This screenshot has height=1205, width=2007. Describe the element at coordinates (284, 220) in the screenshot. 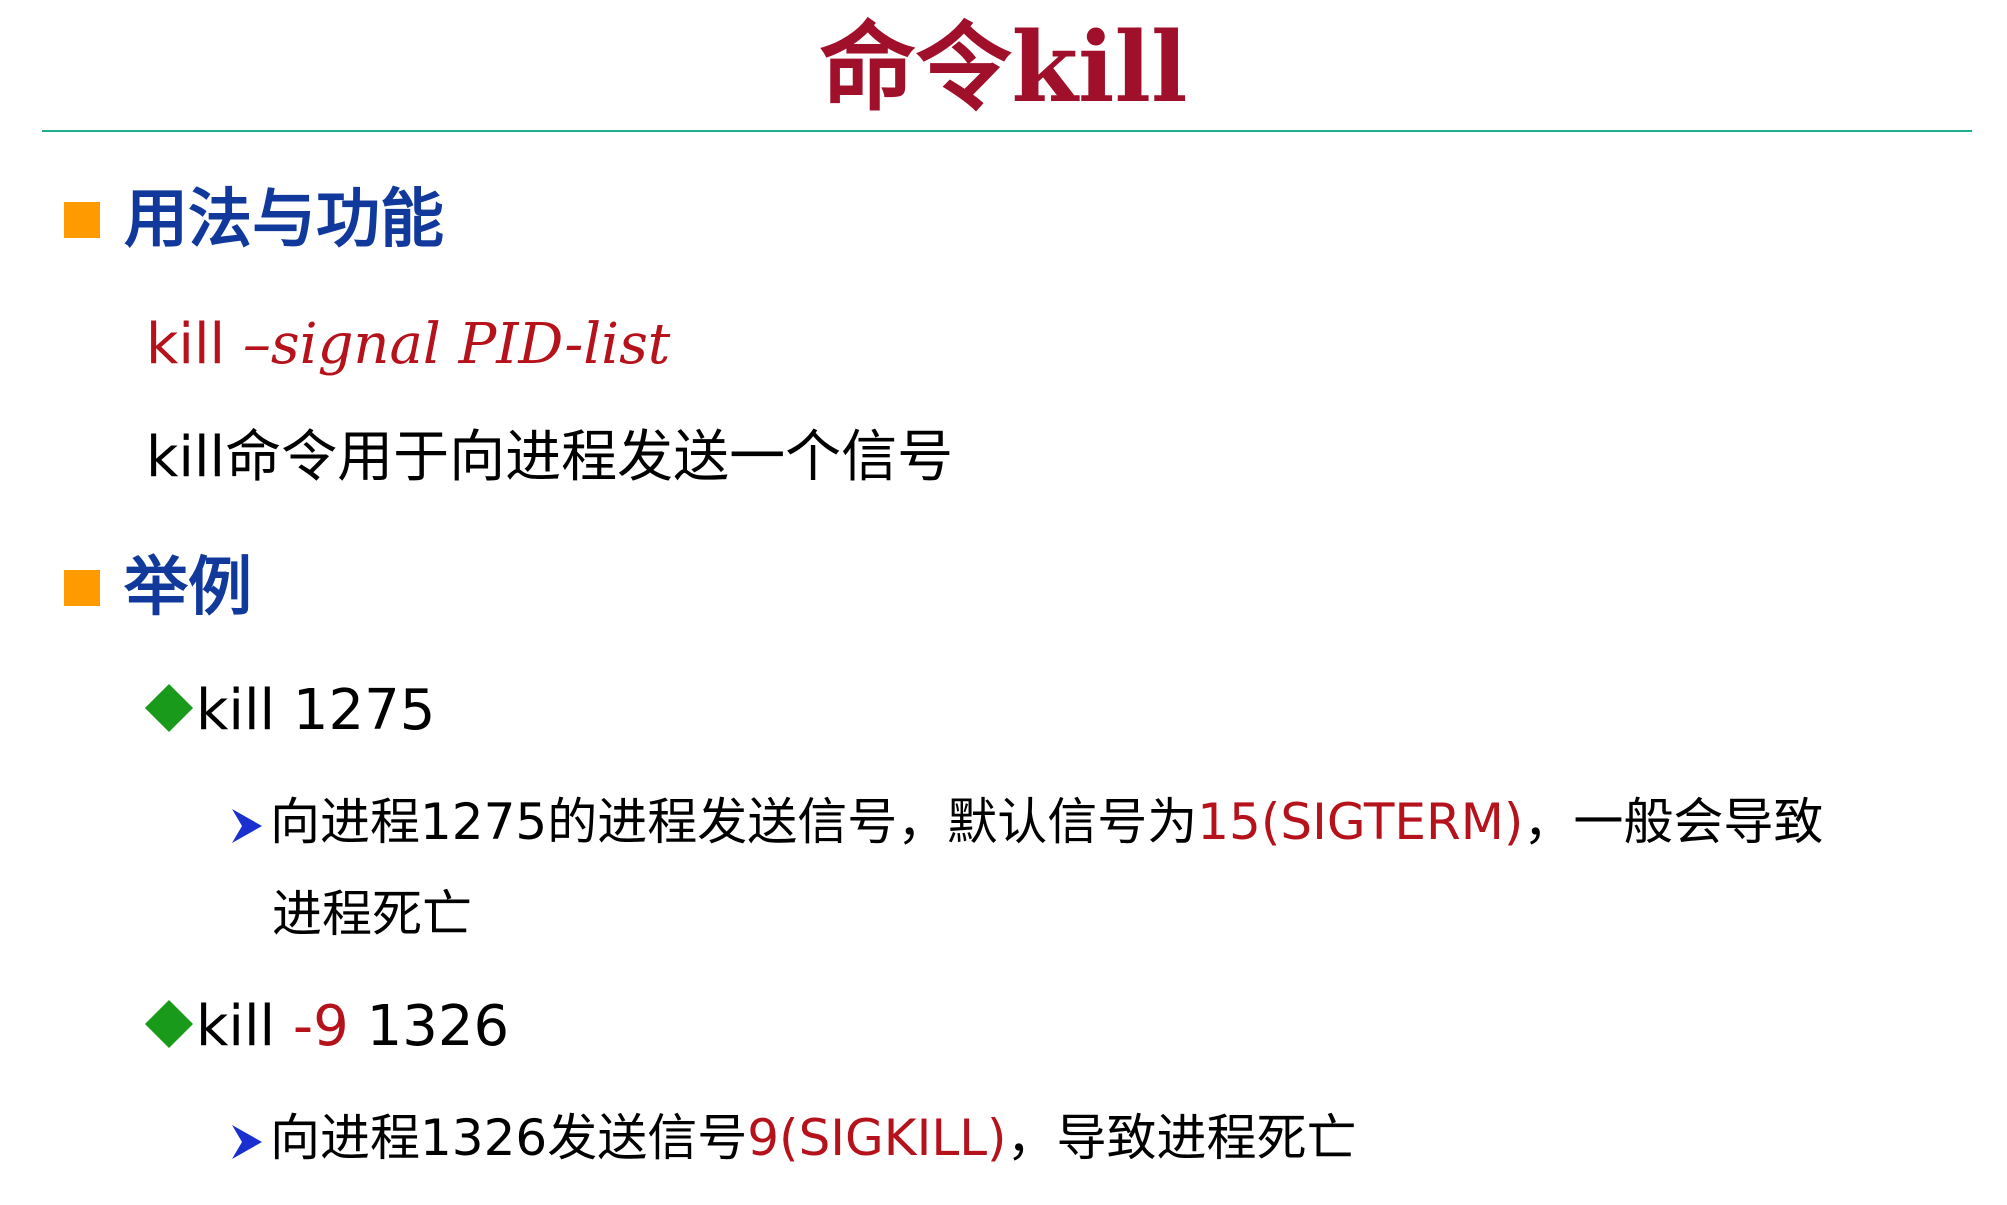

I see `section-heading-usage: 用法与功能` at that location.